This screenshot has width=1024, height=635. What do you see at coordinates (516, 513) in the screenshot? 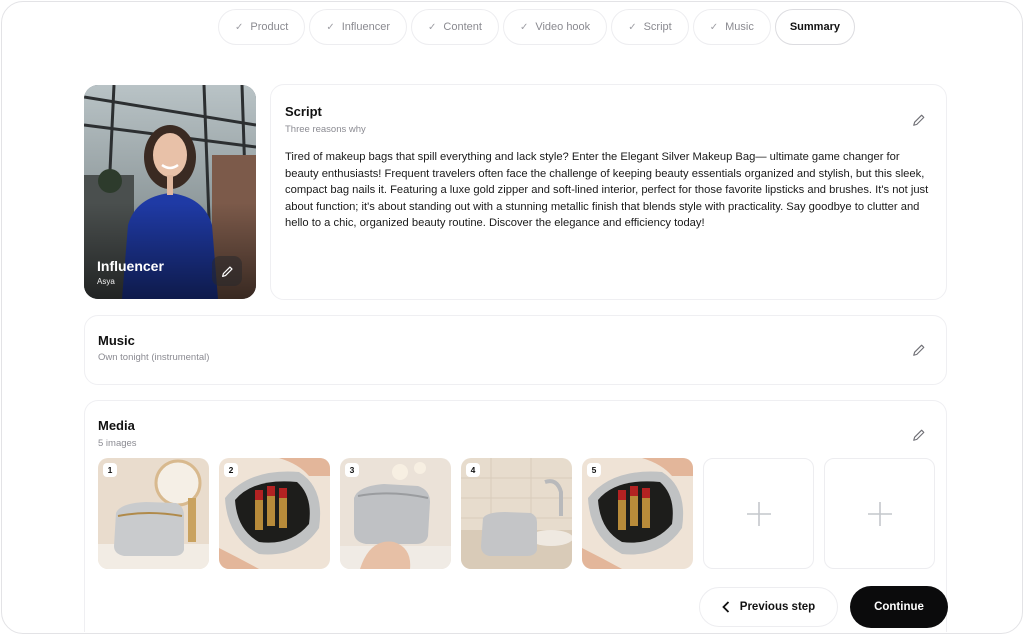
I see `media-thumbnail: 4` at bounding box center [516, 513].